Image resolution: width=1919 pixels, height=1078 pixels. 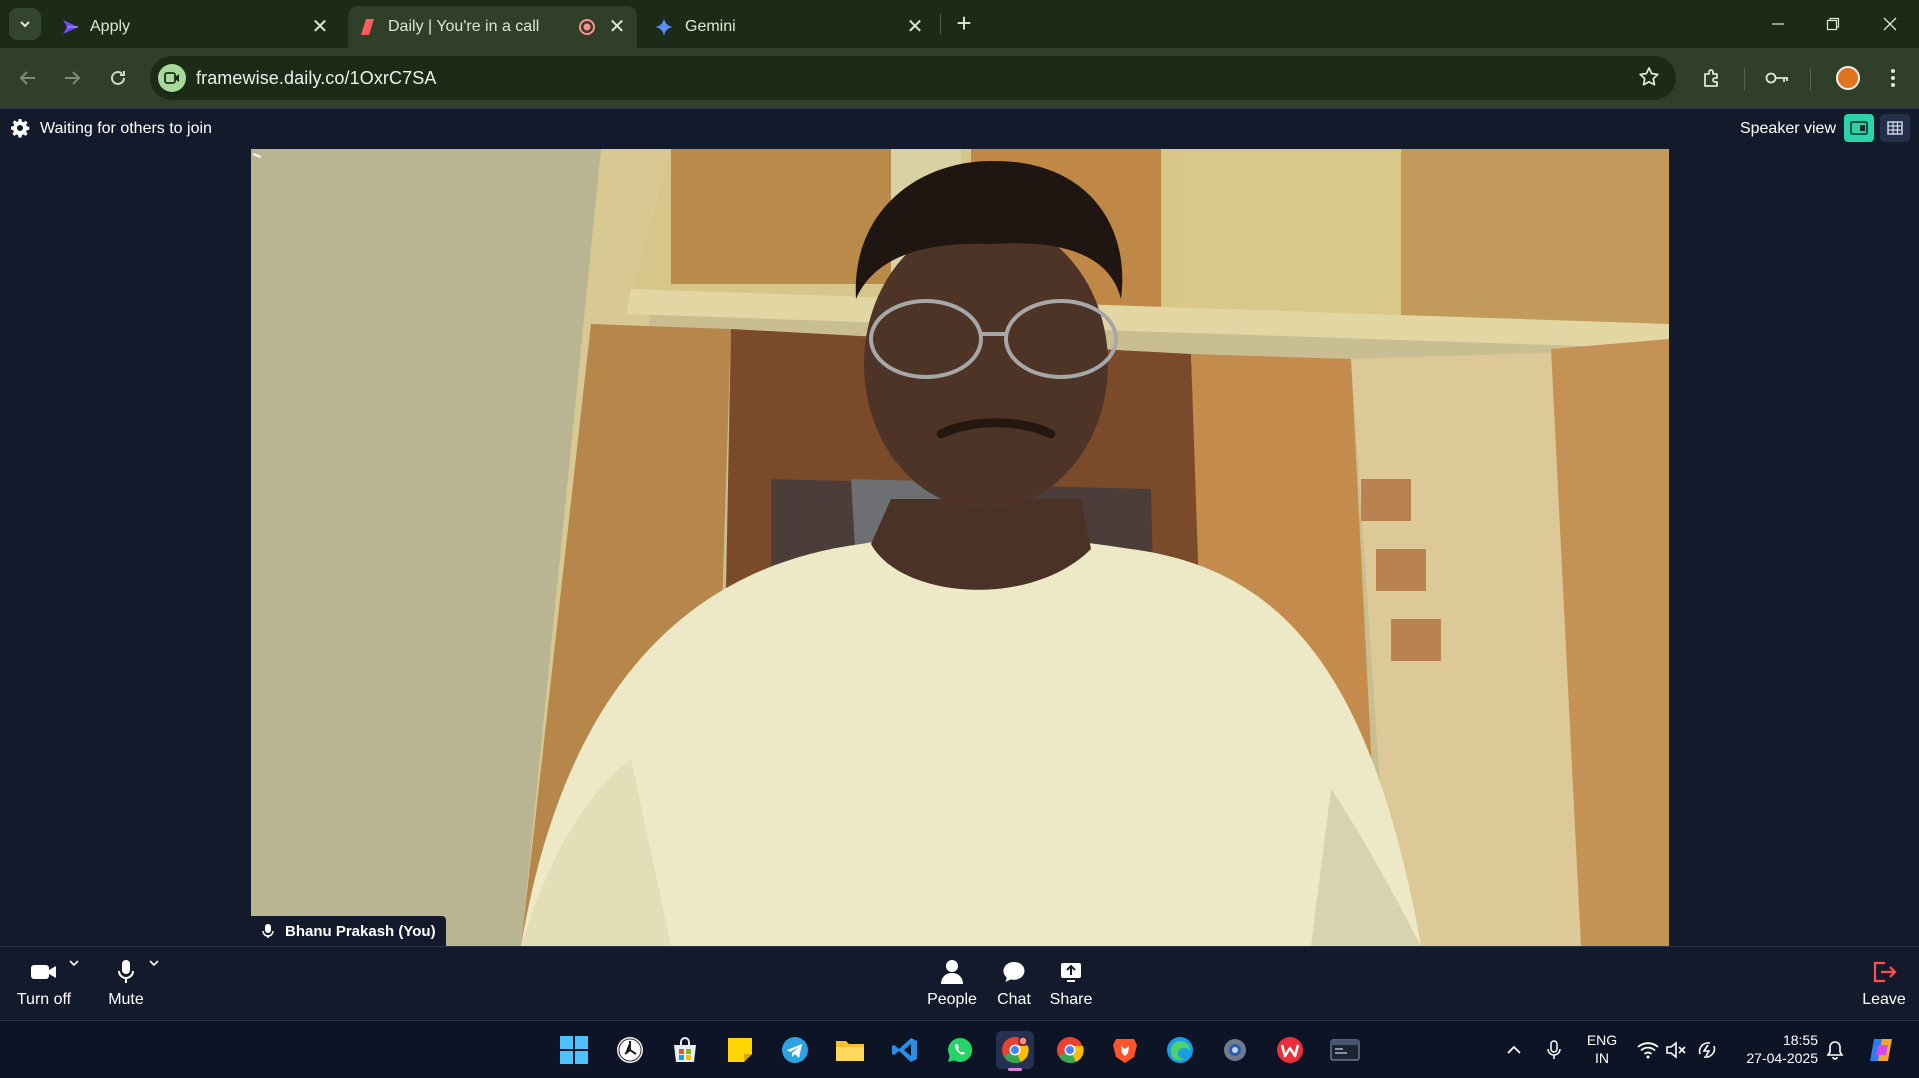 I want to click on copilot-icon, so click(x=1881, y=1050).